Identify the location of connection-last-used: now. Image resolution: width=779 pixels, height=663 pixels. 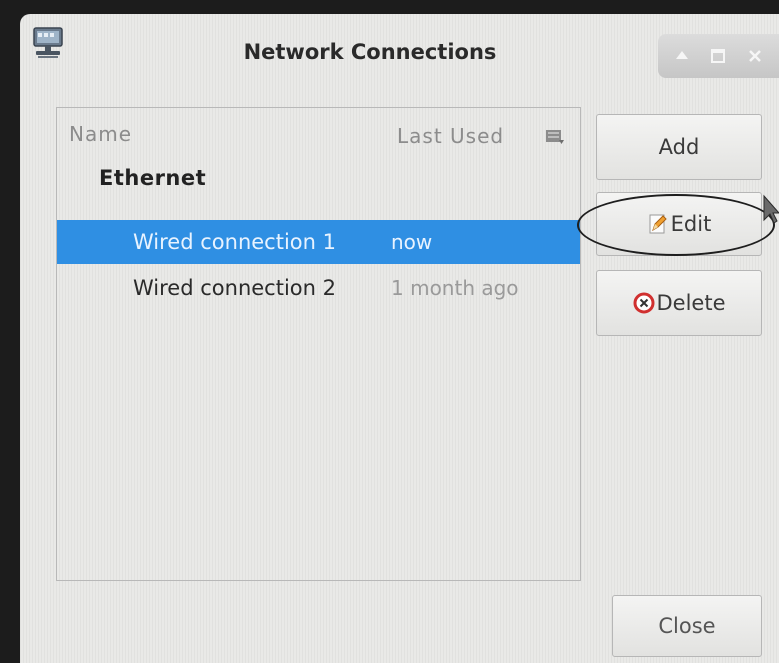
(412, 242).